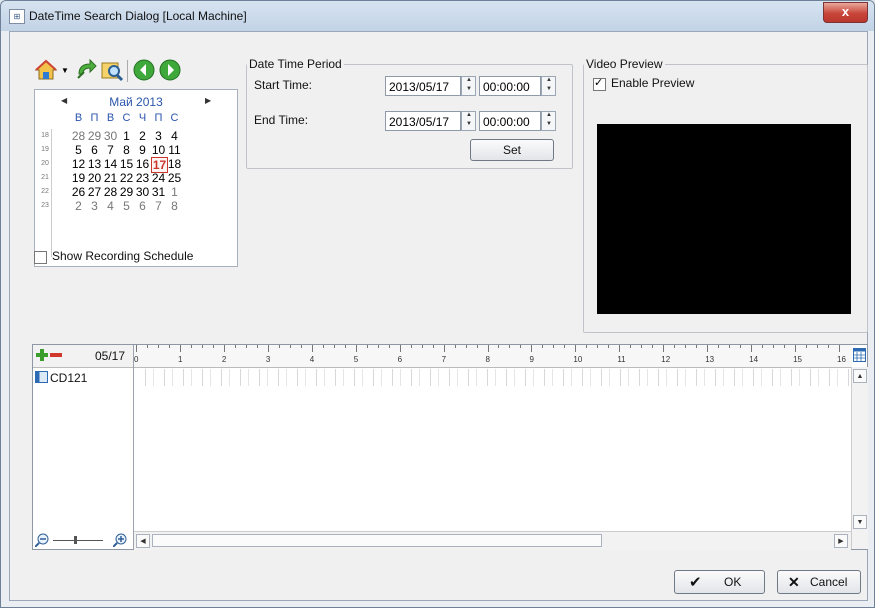 The height and width of the screenshot is (608, 875). I want to click on start-date-spinner, so click(468, 86).